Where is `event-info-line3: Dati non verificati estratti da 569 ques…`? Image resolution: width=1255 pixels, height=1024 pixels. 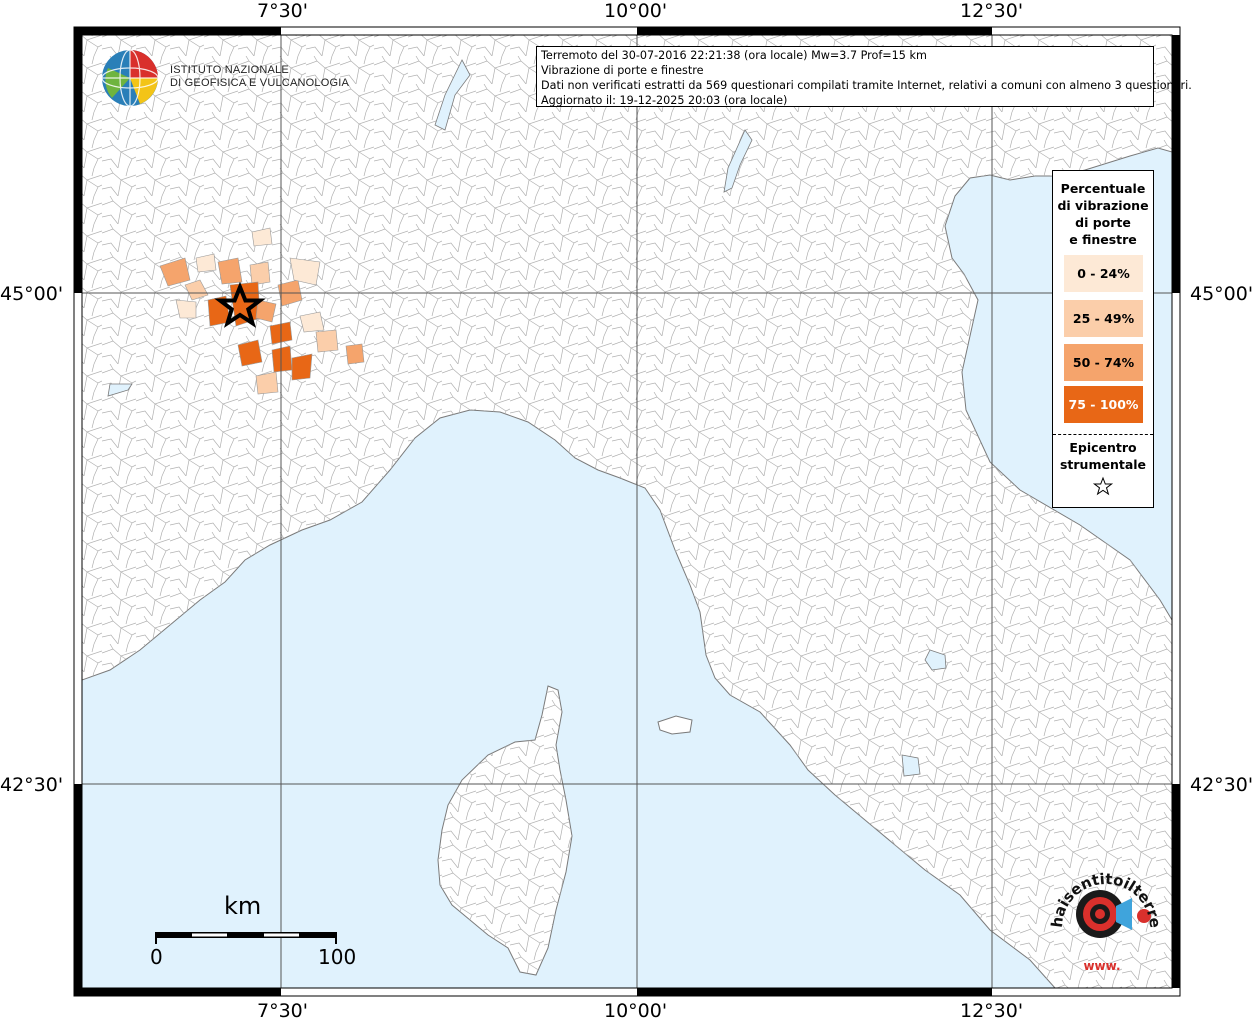
event-info-line3: Dati non verificati estratti da 569 ques… is located at coordinates (866, 85).